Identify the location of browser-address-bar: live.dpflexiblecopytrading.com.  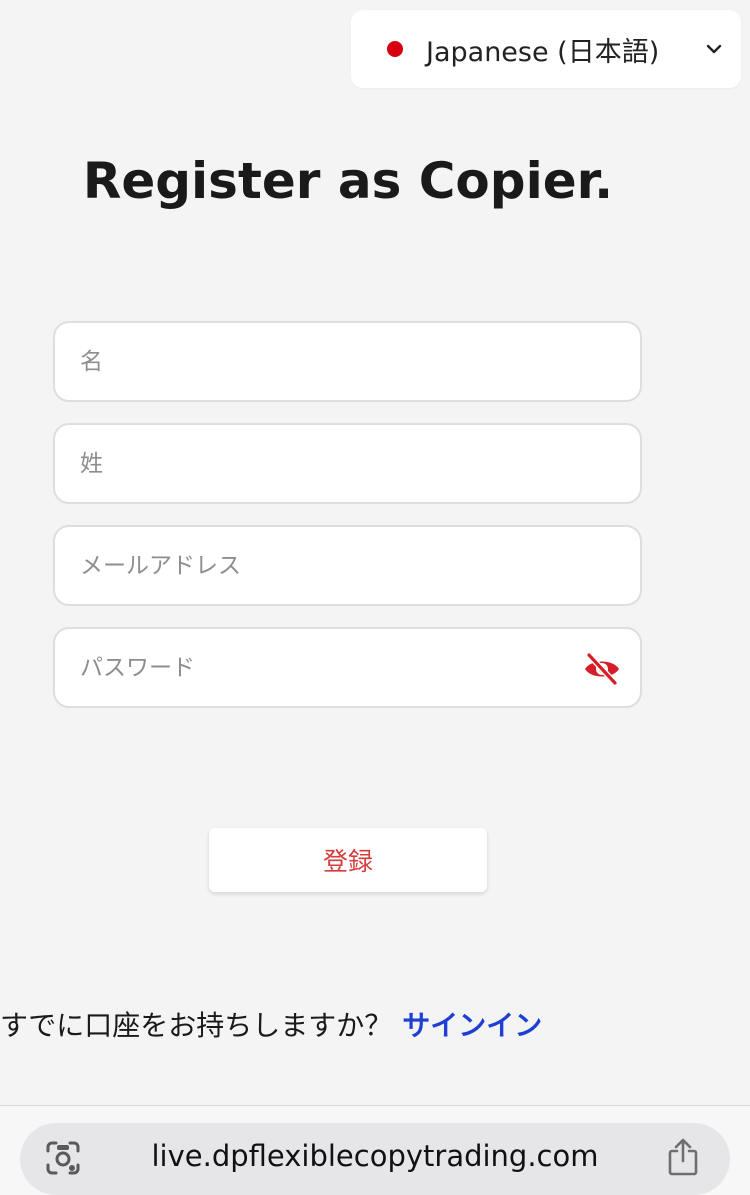
(375, 1150).